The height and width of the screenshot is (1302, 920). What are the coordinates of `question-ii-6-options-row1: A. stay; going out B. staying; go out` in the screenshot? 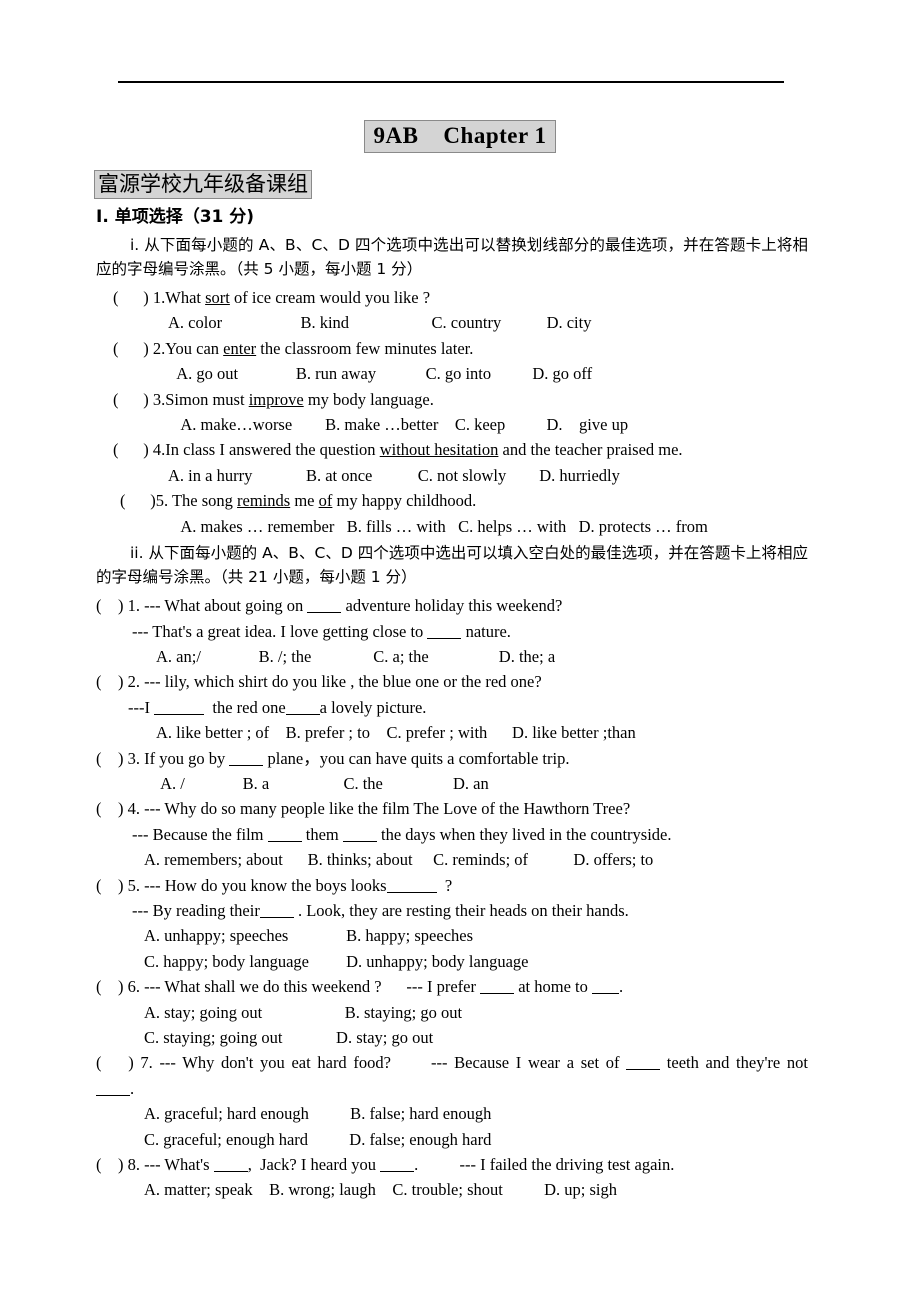 It's located at (452, 1012).